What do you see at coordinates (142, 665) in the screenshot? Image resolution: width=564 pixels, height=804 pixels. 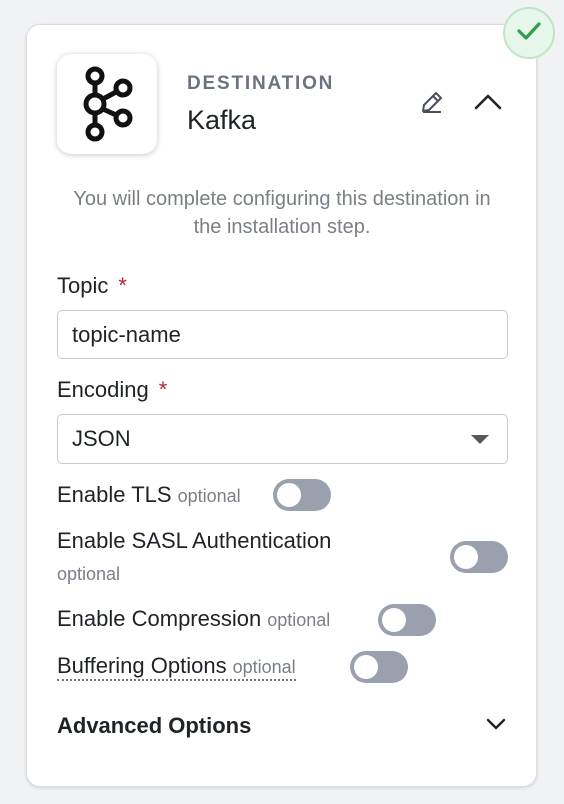 I see `buffering-options-text: Buffering Options` at bounding box center [142, 665].